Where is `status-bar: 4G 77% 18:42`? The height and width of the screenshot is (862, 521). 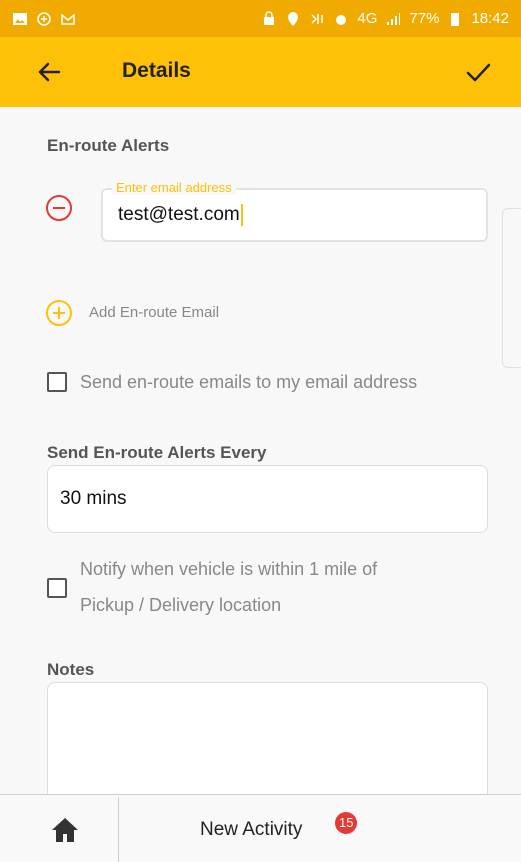 status-bar: 4G 77% 18:42 is located at coordinates (260, 18).